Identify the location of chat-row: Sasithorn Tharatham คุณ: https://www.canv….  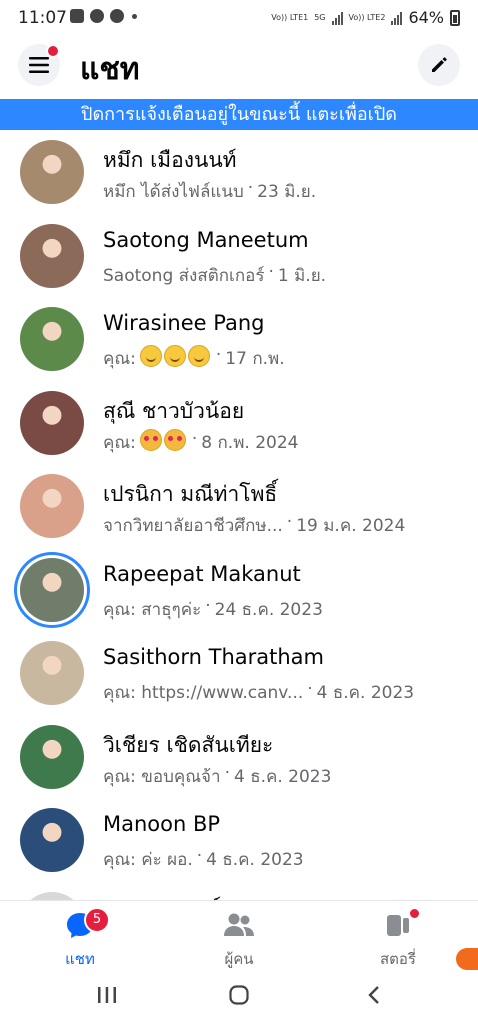
(239, 677).